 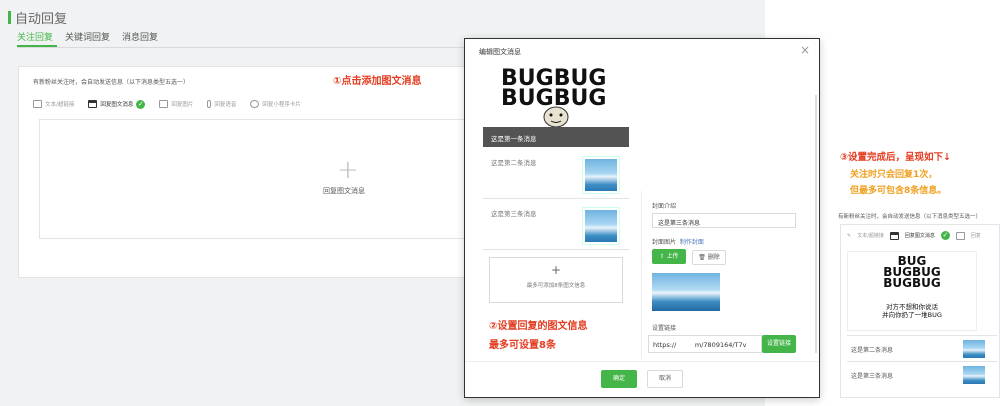 I want to click on type-text: 文本/超链接, so click(x=53, y=104).